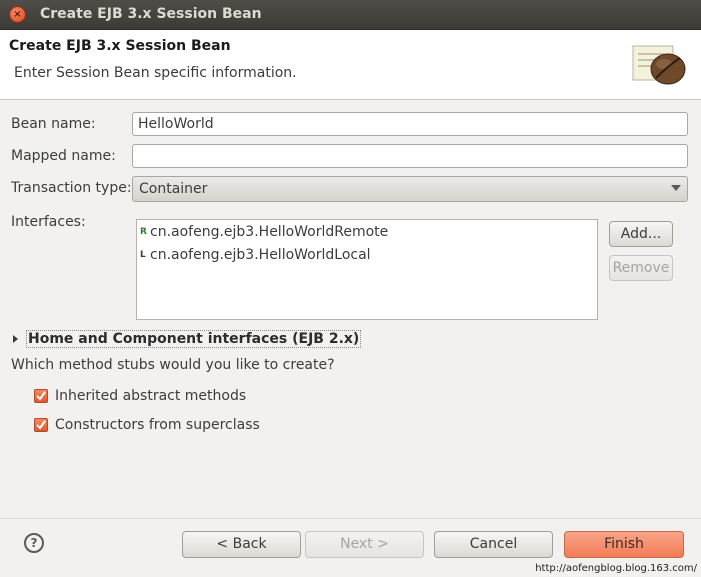 The height and width of the screenshot is (577, 701). I want to click on page-title: Create EJB 3.x Session Bean, so click(120, 46).